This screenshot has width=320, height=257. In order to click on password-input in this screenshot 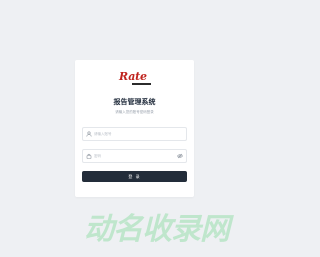, I will do `click(134, 156)`.